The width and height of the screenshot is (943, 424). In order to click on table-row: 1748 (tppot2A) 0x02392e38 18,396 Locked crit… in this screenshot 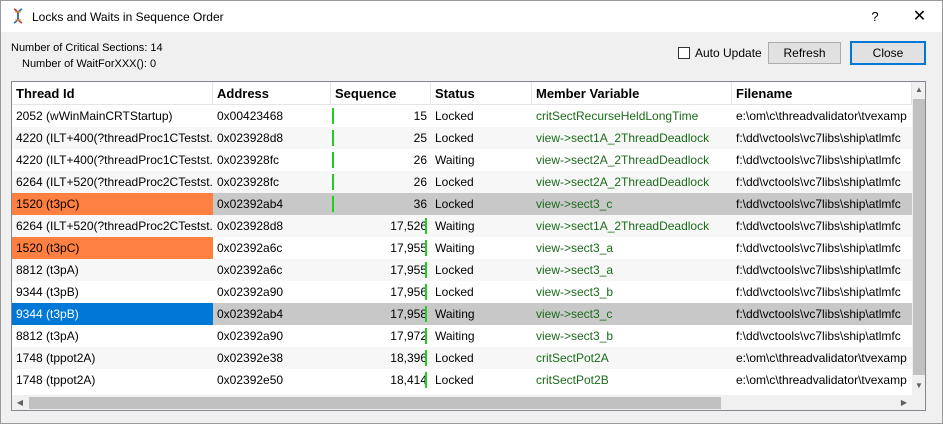, I will do `click(462, 358)`.